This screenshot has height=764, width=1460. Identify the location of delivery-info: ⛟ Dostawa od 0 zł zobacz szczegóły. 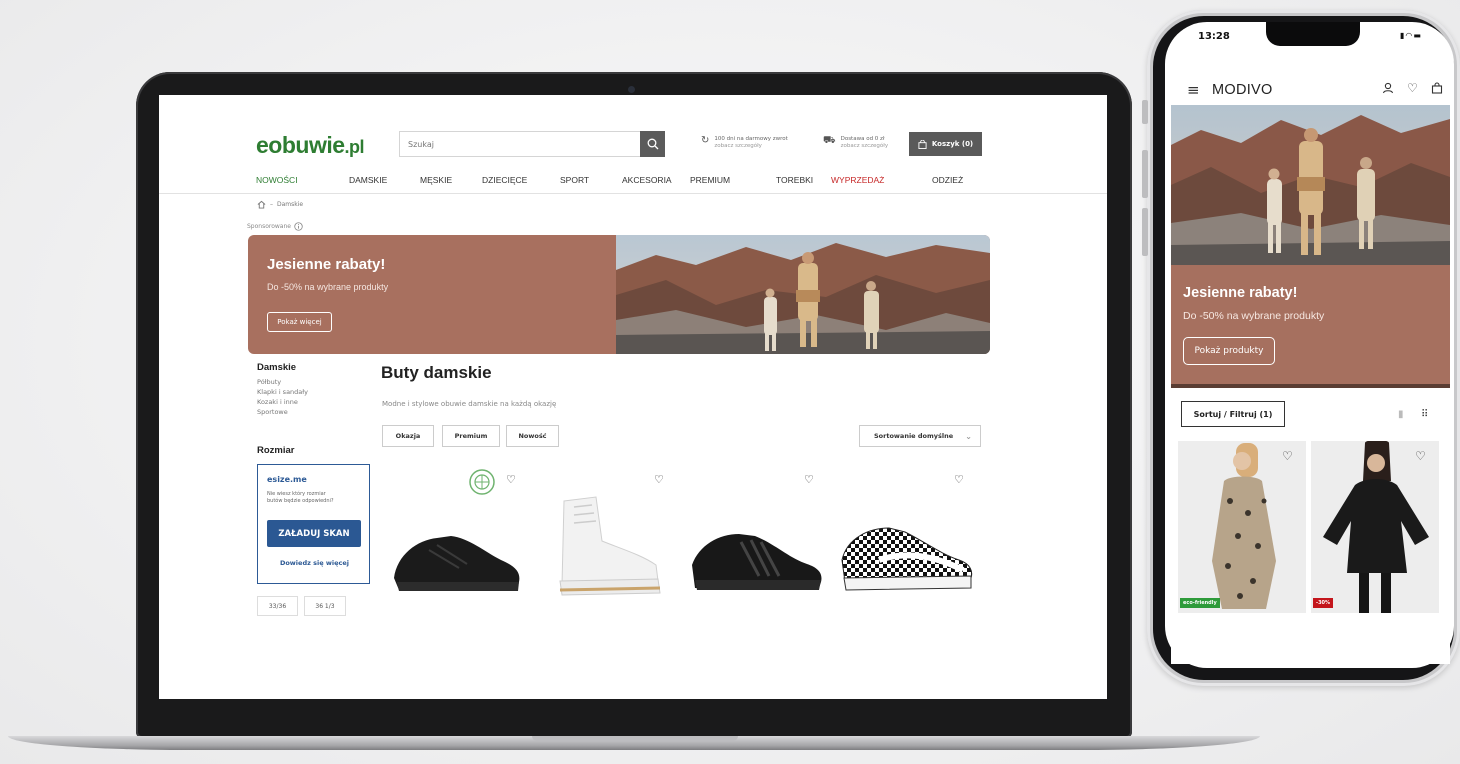
(855, 143).